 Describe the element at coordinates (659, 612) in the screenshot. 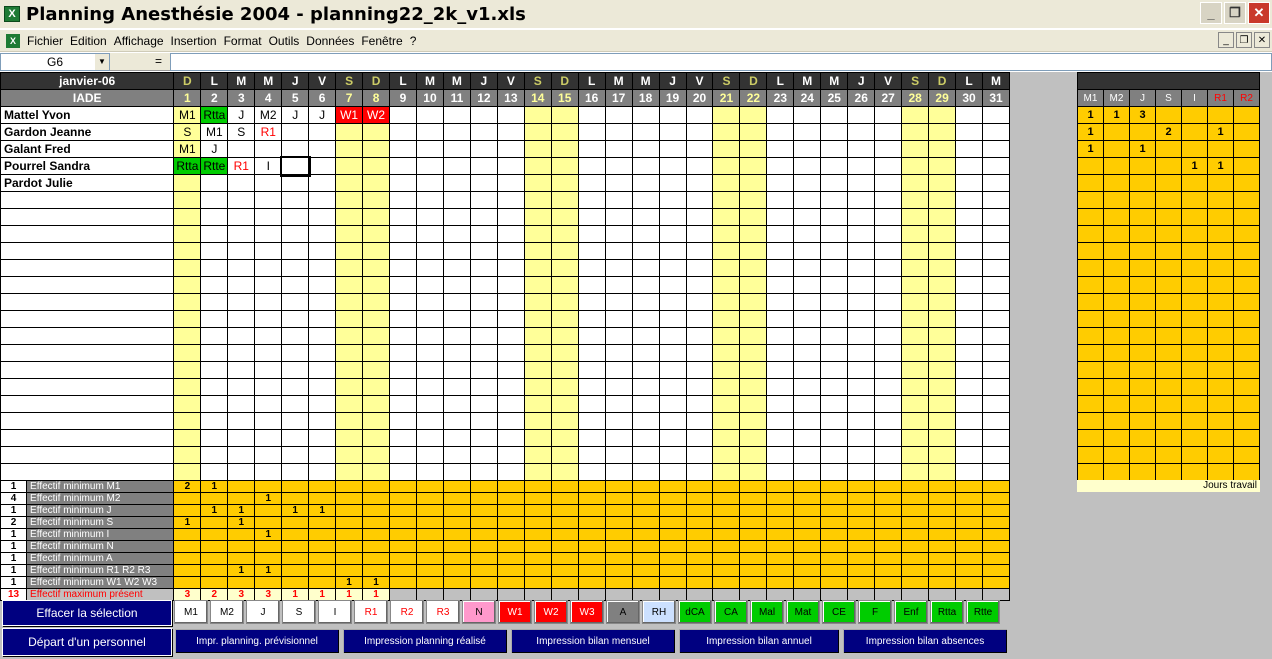

I see `code-button-rh: RH` at that location.